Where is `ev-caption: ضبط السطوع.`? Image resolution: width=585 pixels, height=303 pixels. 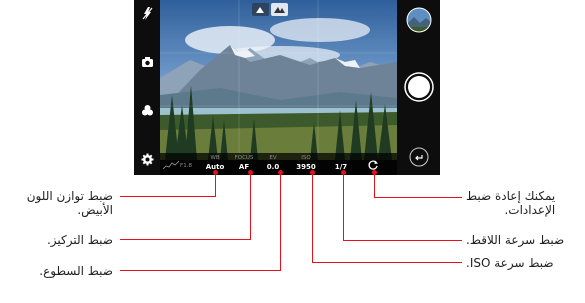 ev-caption: ضبط السطوع. is located at coordinates (76, 271).